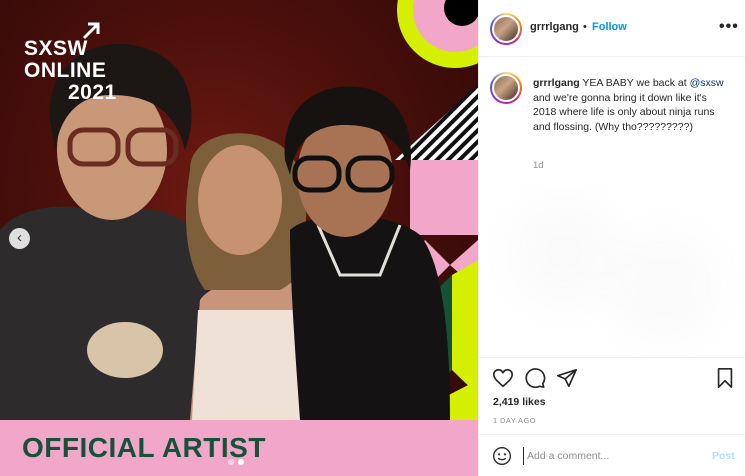 This screenshot has width=745, height=476. I want to click on carousel-dot-active, so click(241, 462).